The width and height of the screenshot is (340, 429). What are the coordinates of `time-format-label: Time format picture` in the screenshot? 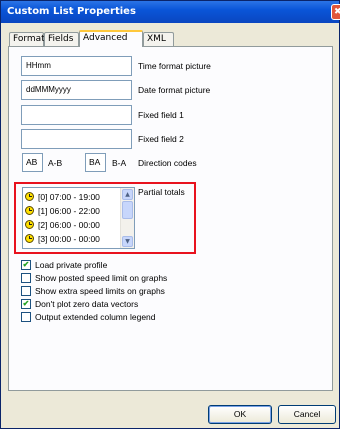 It's located at (174, 66).